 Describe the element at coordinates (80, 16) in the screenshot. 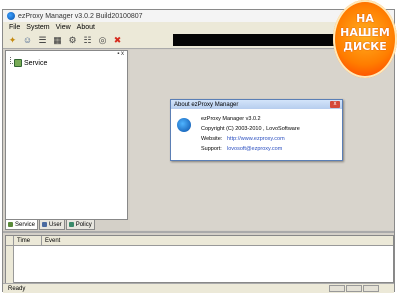

I see `window-title: ezProxy Manager v3.0.2 Build20100807` at that location.